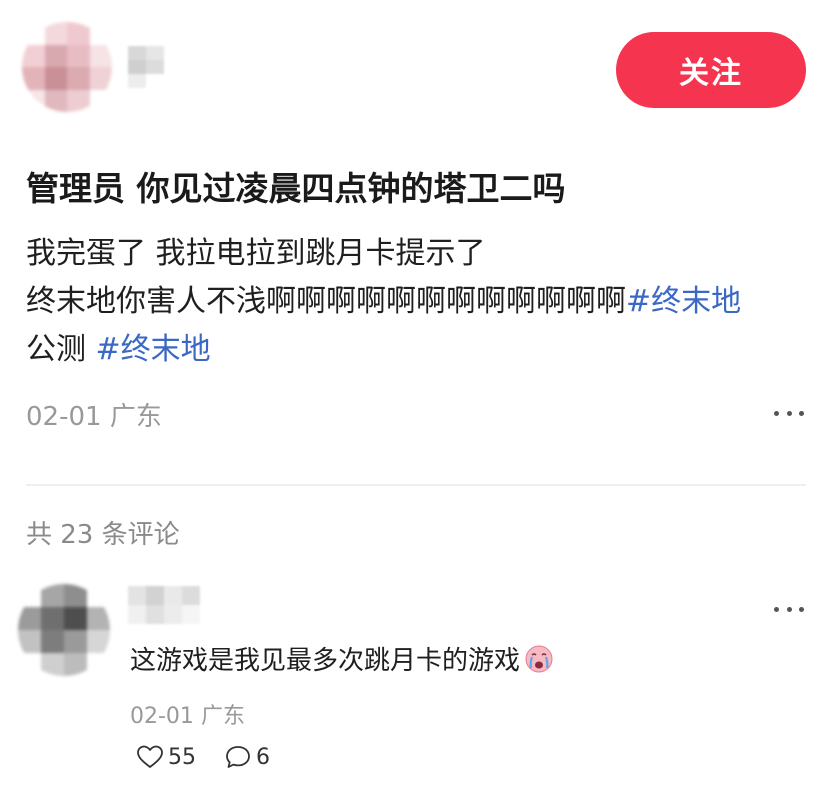 This screenshot has width=830, height=794. Describe the element at coordinates (135, 417) in the screenshot. I see `post-location: 广东` at that location.